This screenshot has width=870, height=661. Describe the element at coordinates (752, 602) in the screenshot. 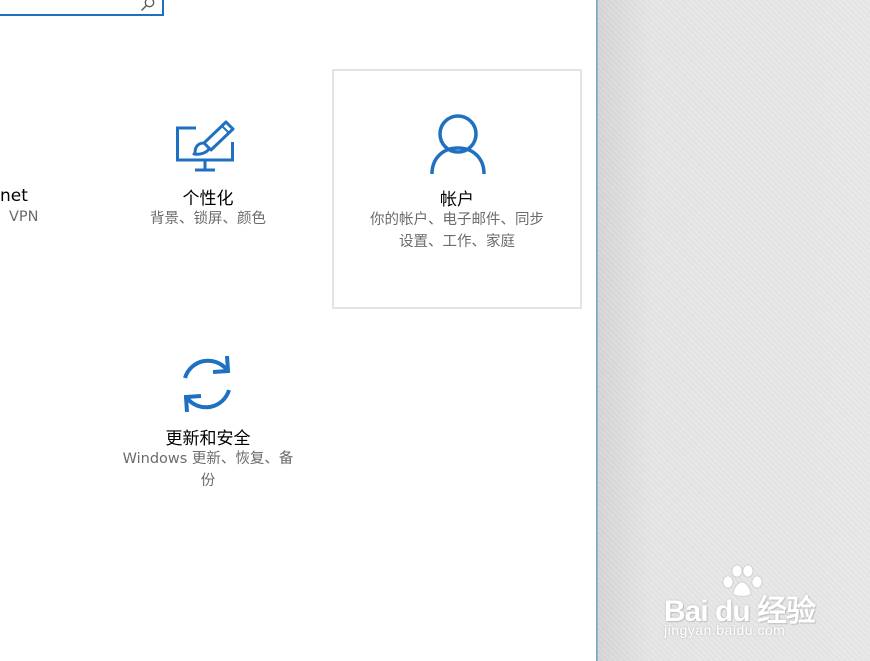

I see `watermark: Bai du 经验 jingyan.baidu.com` at that location.